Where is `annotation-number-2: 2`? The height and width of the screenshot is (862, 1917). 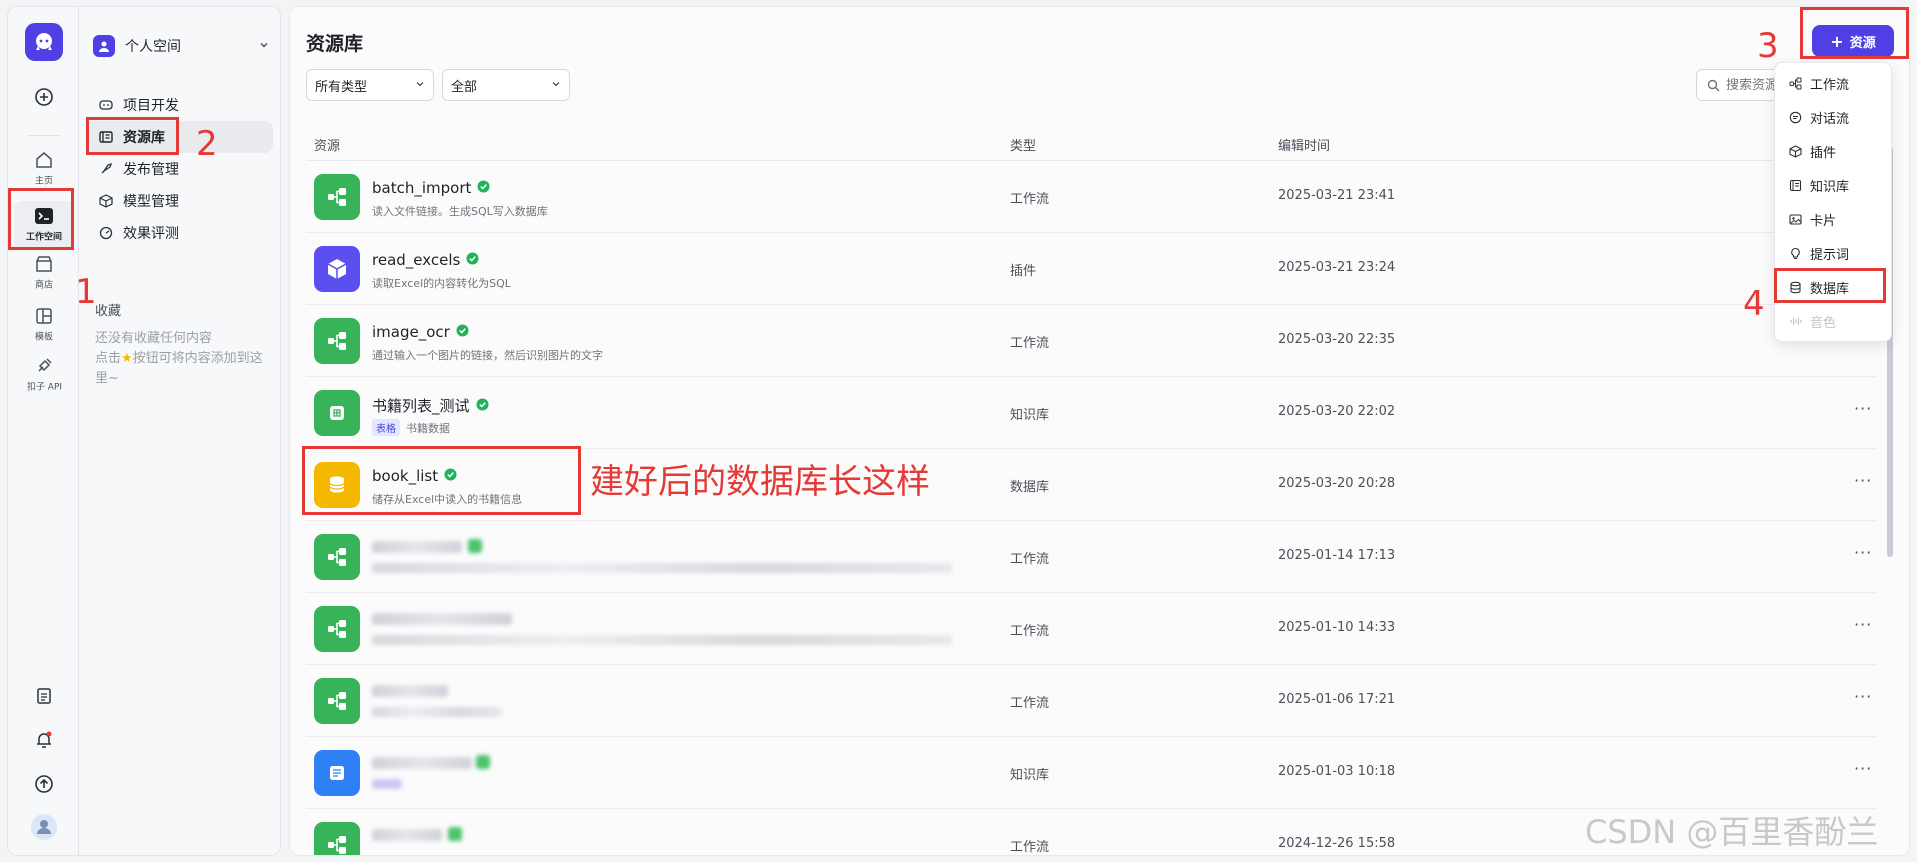 annotation-number-2: 2 is located at coordinates (207, 144).